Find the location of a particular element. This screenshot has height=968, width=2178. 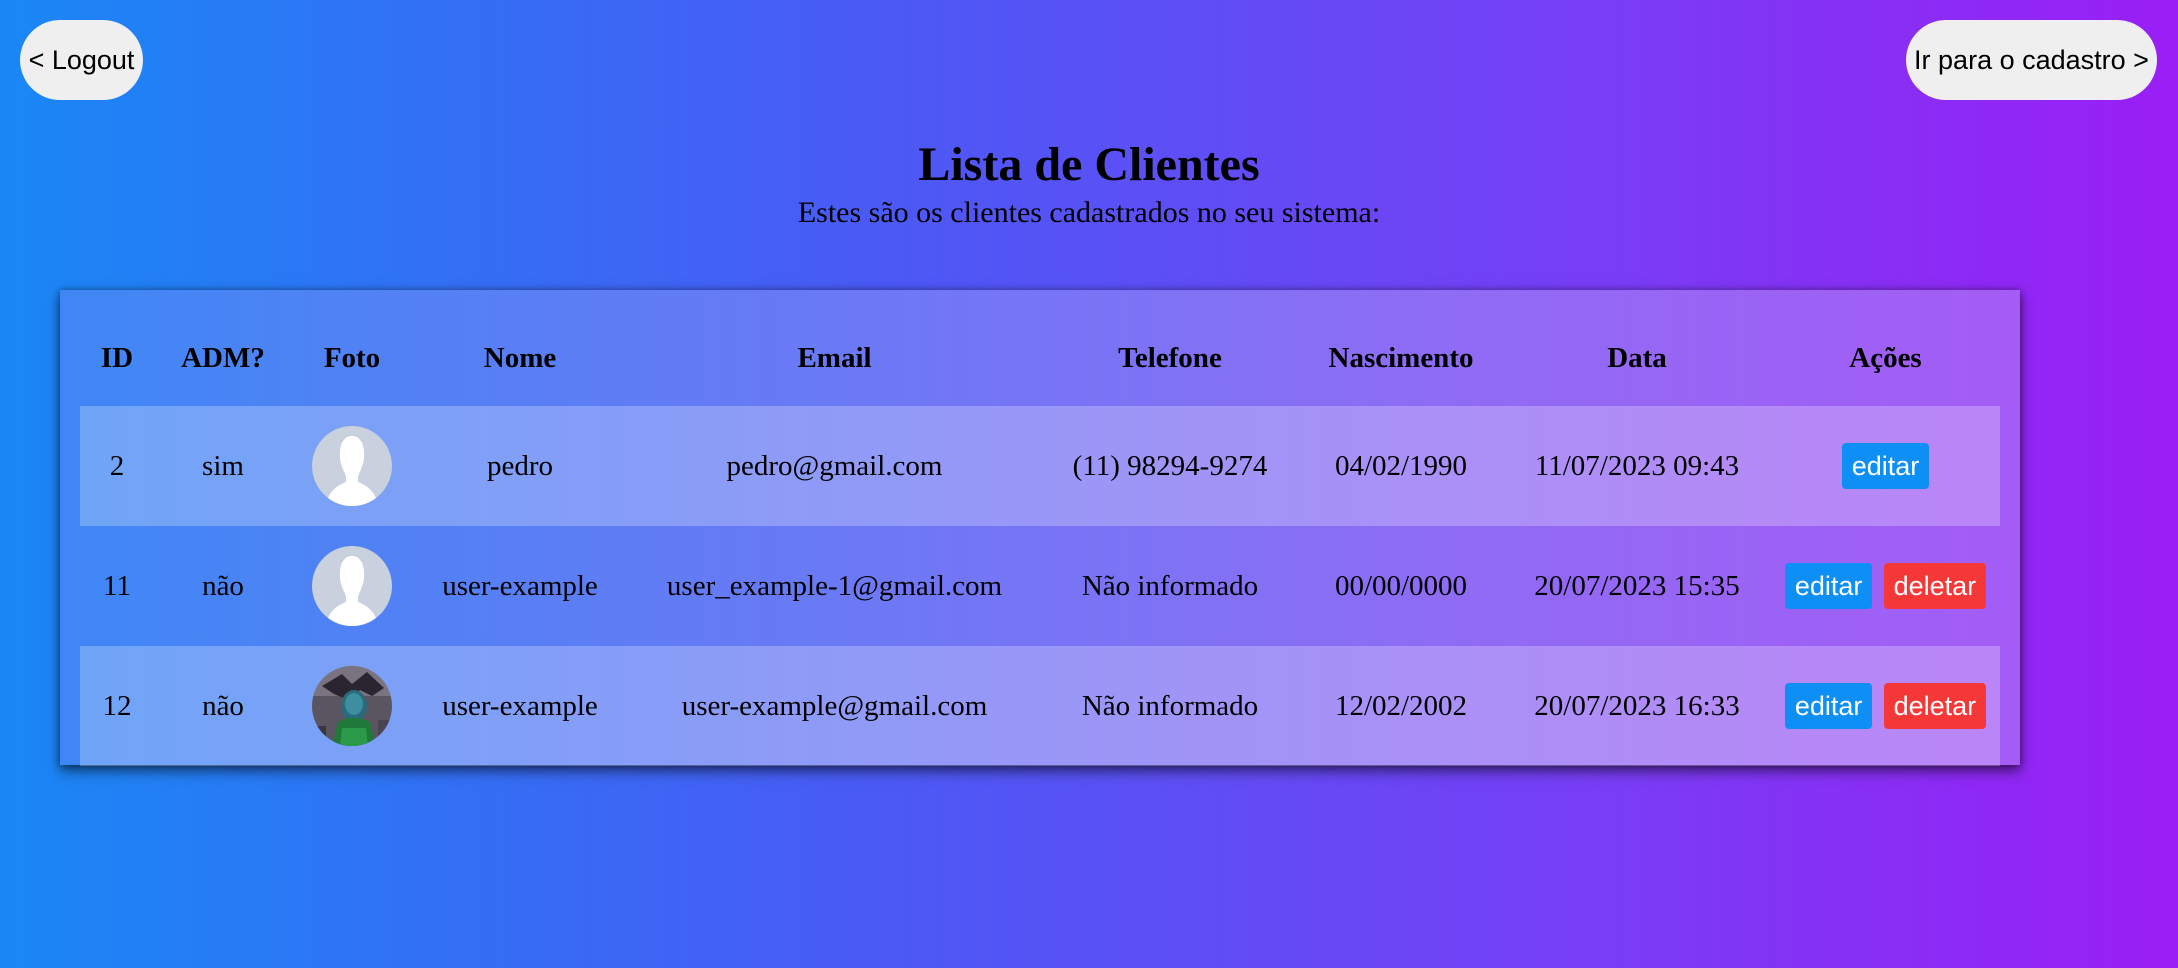

header-data: Data is located at coordinates (1637, 357).